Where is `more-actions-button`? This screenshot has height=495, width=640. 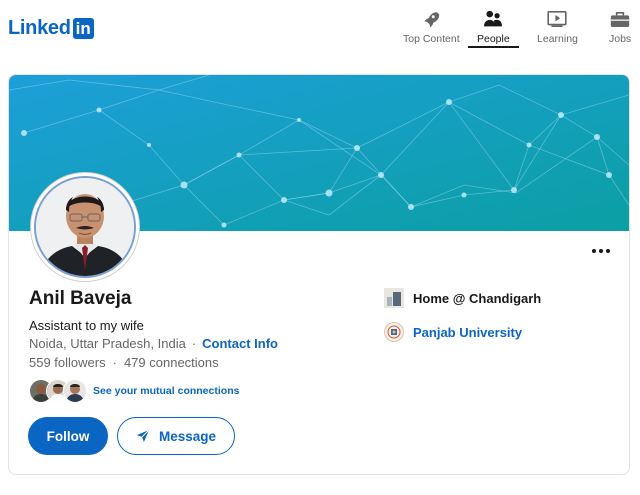
more-actions-button is located at coordinates (601, 251).